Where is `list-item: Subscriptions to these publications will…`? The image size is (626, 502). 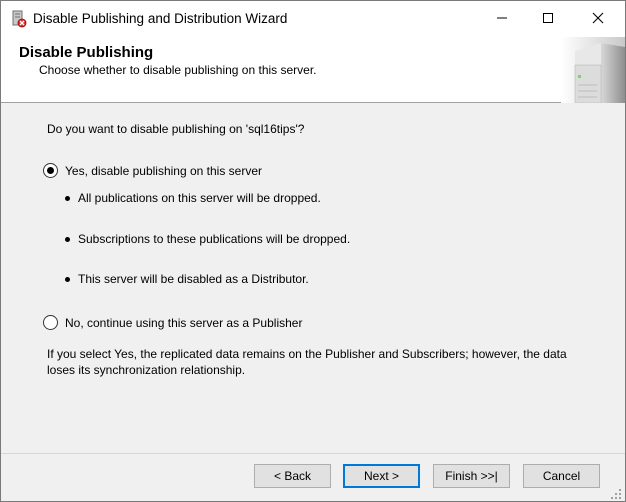 list-item: Subscriptions to these publications will… is located at coordinates (207, 239).